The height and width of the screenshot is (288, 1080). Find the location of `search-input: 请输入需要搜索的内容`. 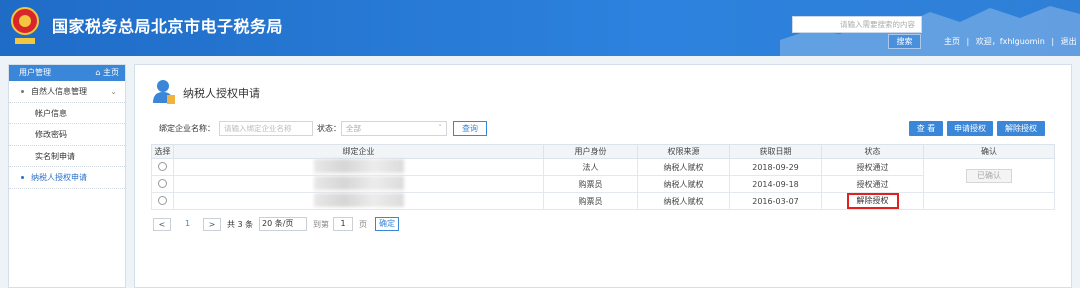

search-input: 请输入需要搜索的内容 is located at coordinates (857, 24).